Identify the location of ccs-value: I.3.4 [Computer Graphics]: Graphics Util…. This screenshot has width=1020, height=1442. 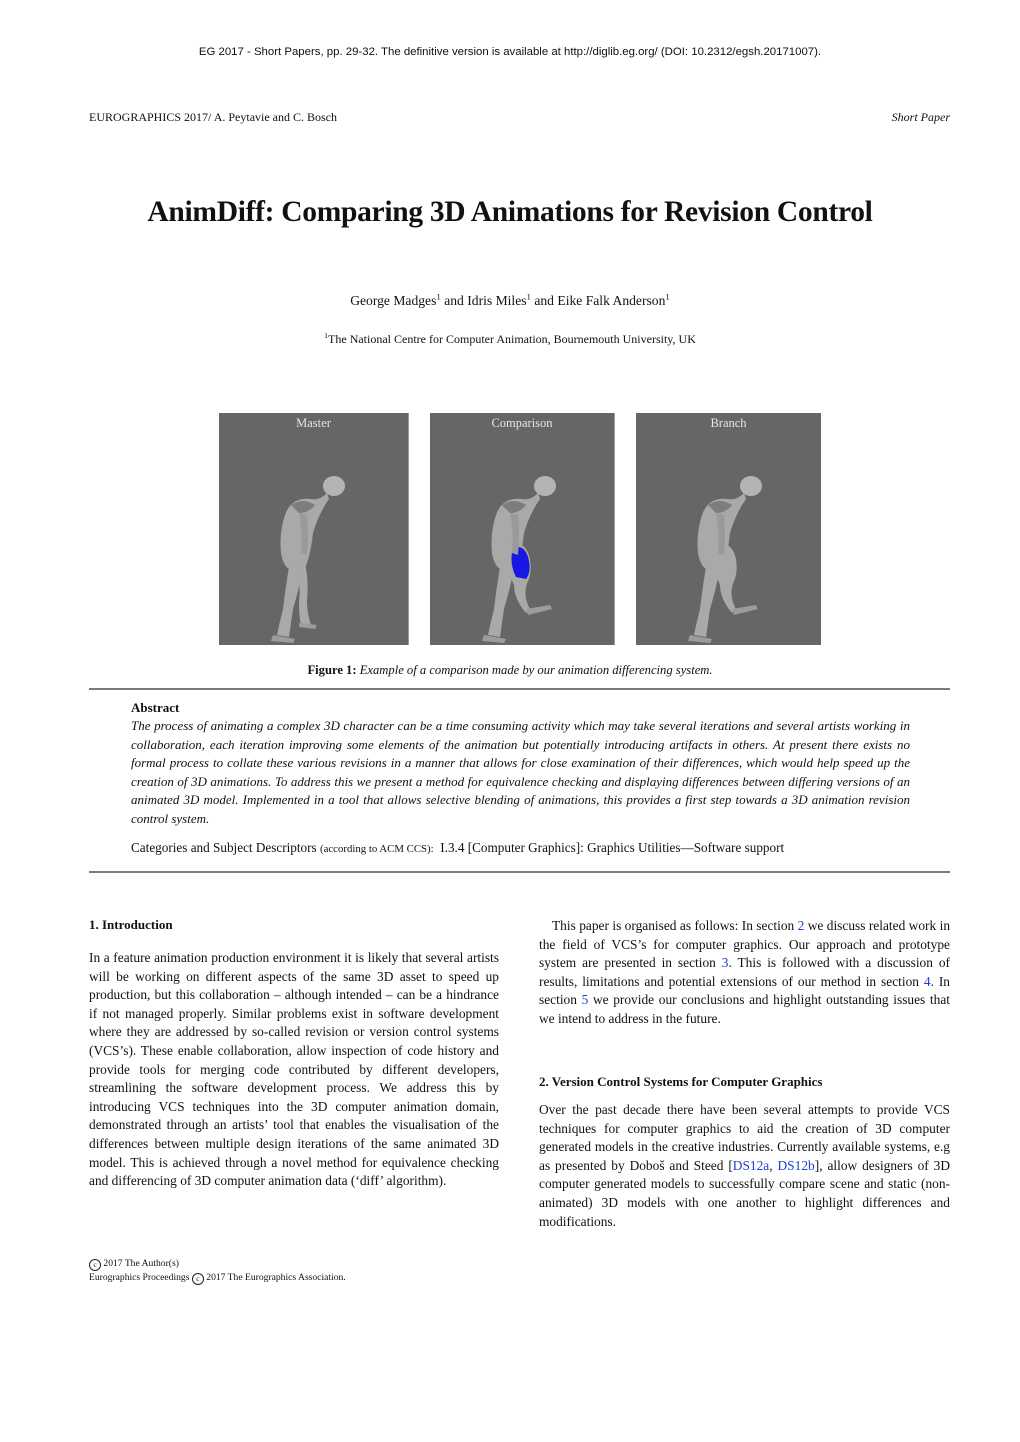
(612, 847).